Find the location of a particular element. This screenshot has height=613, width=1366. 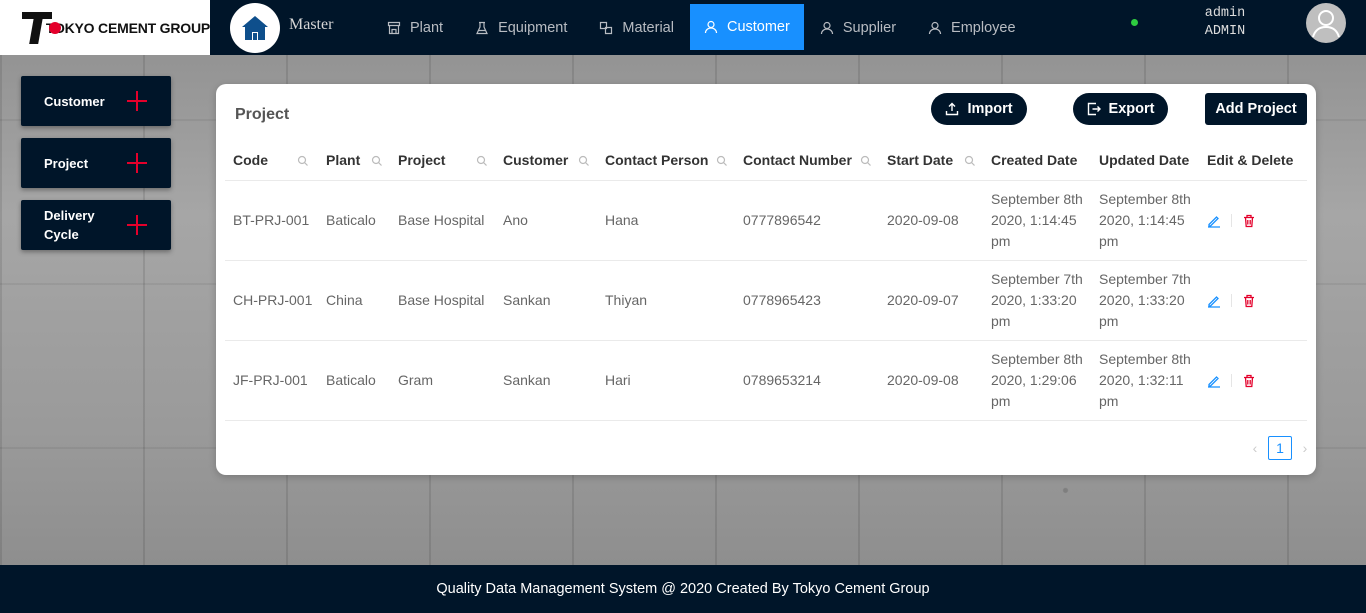

sidebar-item-delivery-cycle: Delivery Cycle is located at coordinates (96, 225).